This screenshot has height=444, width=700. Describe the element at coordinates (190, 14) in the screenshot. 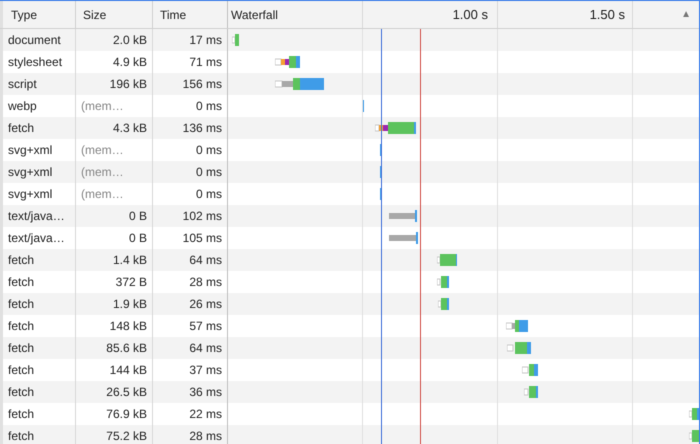

I see `column-header: Time` at that location.